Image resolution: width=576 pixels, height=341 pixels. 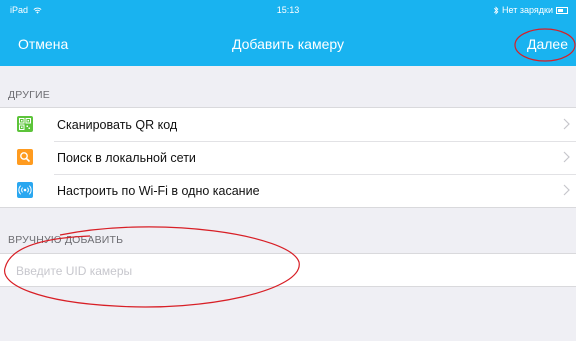 I want to click on list-item-label: Сканировать QR код, so click(x=117, y=124).